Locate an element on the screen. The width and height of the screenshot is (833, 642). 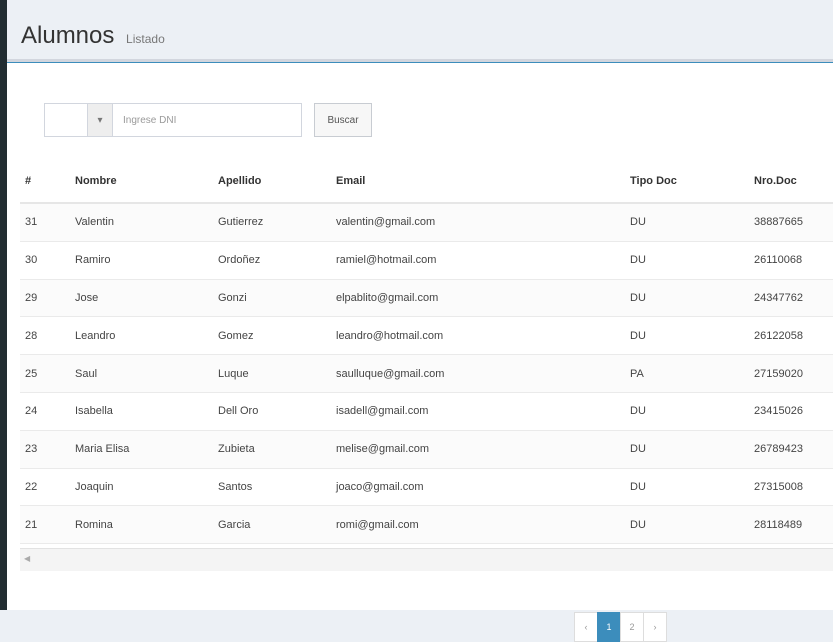
scroll-left-icon: ◀ is located at coordinates (27, 558).